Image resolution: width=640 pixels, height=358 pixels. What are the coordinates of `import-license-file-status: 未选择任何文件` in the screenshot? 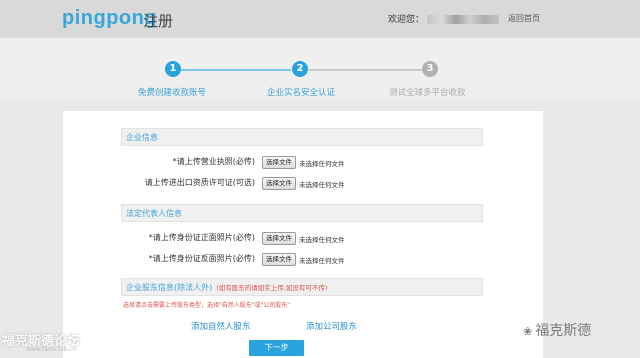 It's located at (322, 185).